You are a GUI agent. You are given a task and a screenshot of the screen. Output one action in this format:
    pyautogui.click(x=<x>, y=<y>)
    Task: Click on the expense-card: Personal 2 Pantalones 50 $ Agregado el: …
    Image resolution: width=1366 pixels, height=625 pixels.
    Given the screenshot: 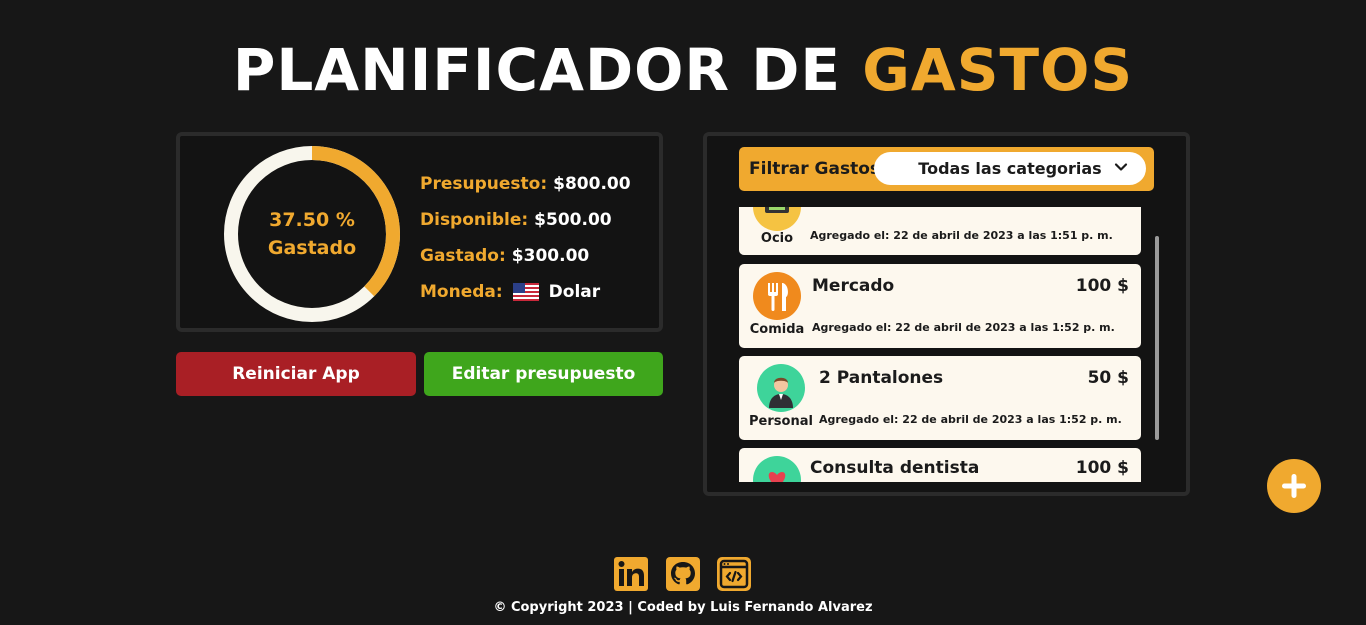 What is the action you would take?
    pyautogui.click(x=940, y=398)
    